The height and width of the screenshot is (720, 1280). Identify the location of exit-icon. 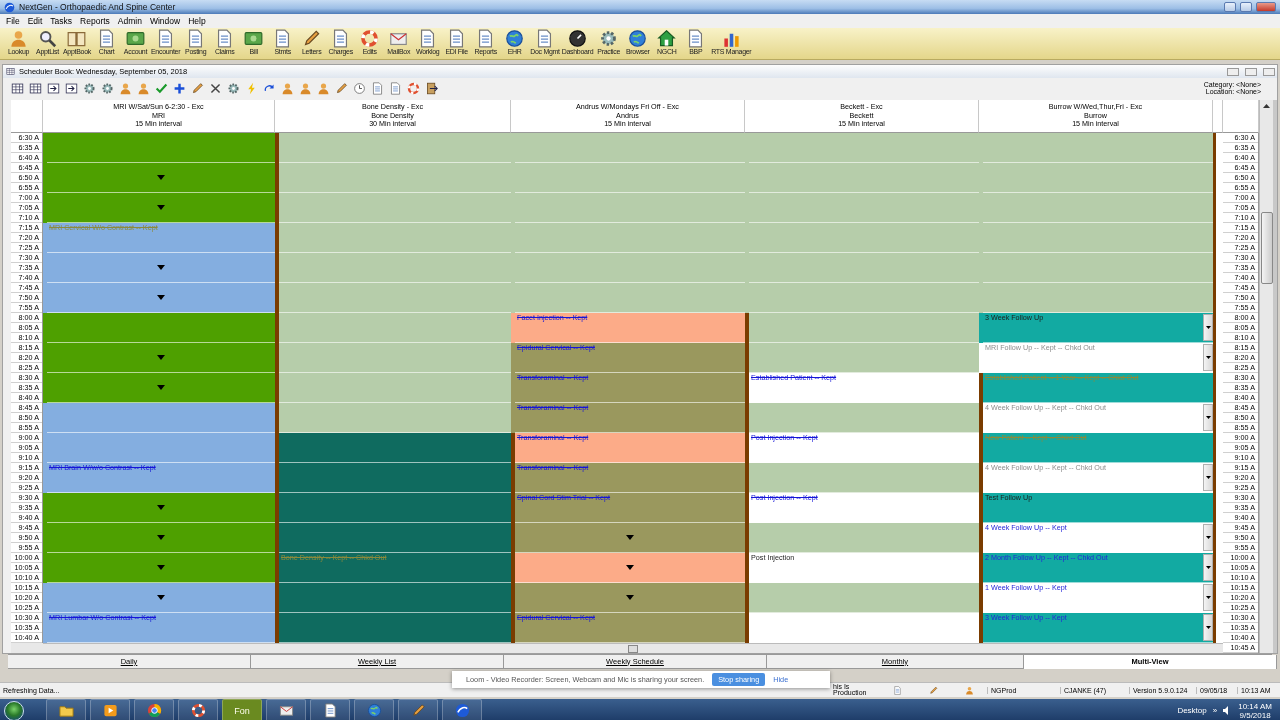
(431, 88).